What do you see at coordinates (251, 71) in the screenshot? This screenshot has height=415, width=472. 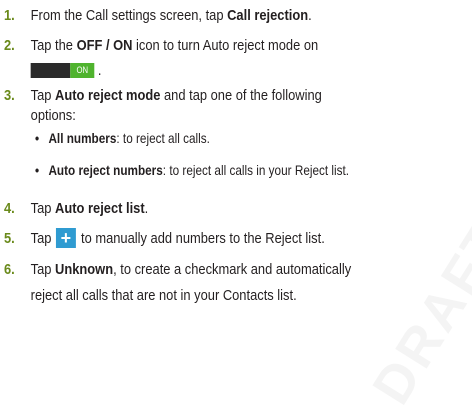 I see `step-line-2: ON .` at bounding box center [251, 71].